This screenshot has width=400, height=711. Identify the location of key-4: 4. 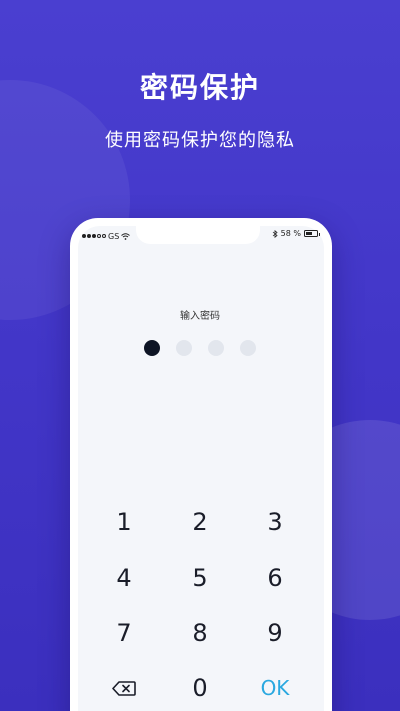
(124, 578).